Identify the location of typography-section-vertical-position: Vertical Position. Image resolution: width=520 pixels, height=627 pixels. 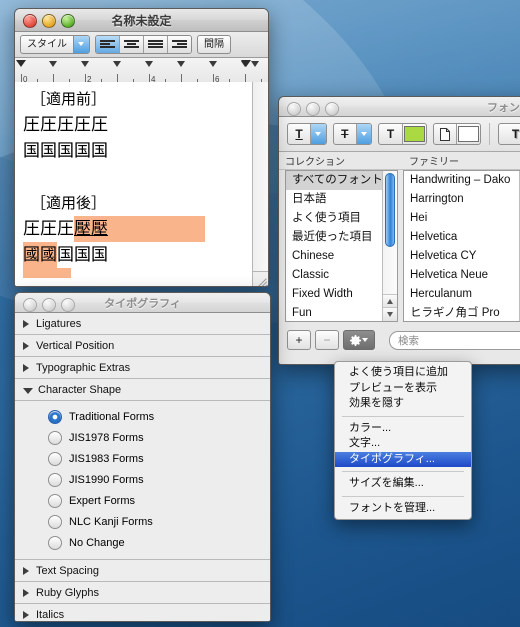
(142, 346).